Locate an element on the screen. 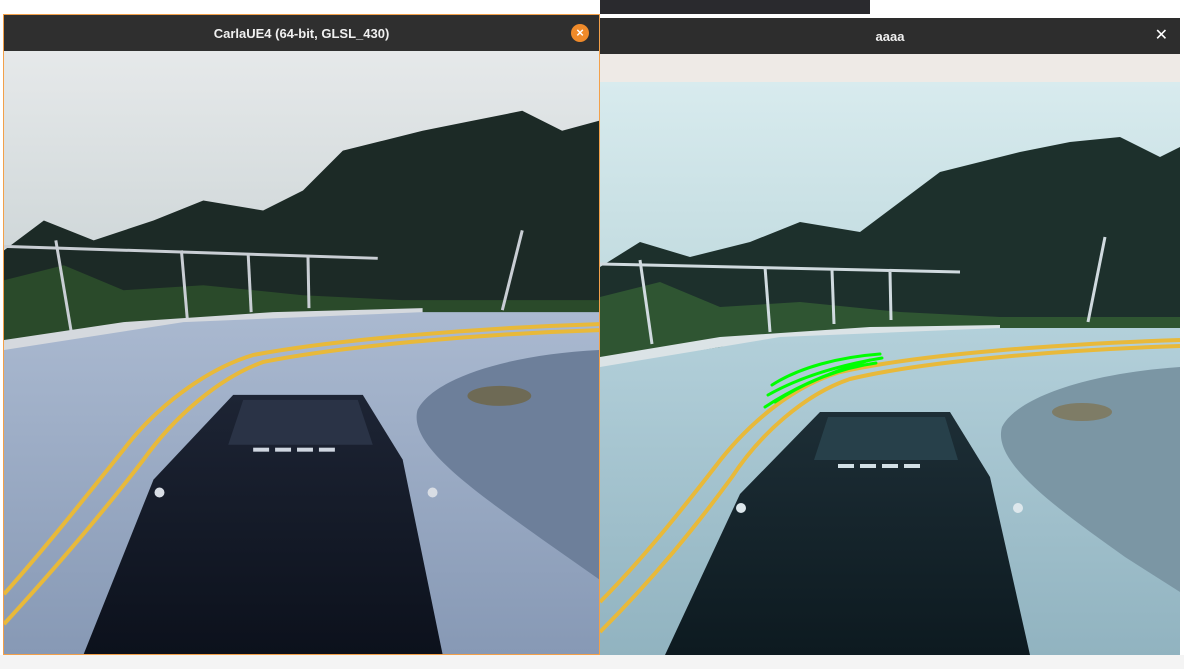 This screenshot has width=1184, height=669. window-titlebar: CarlaUE4 (64-bit, GLSL_430) × is located at coordinates (301, 33).